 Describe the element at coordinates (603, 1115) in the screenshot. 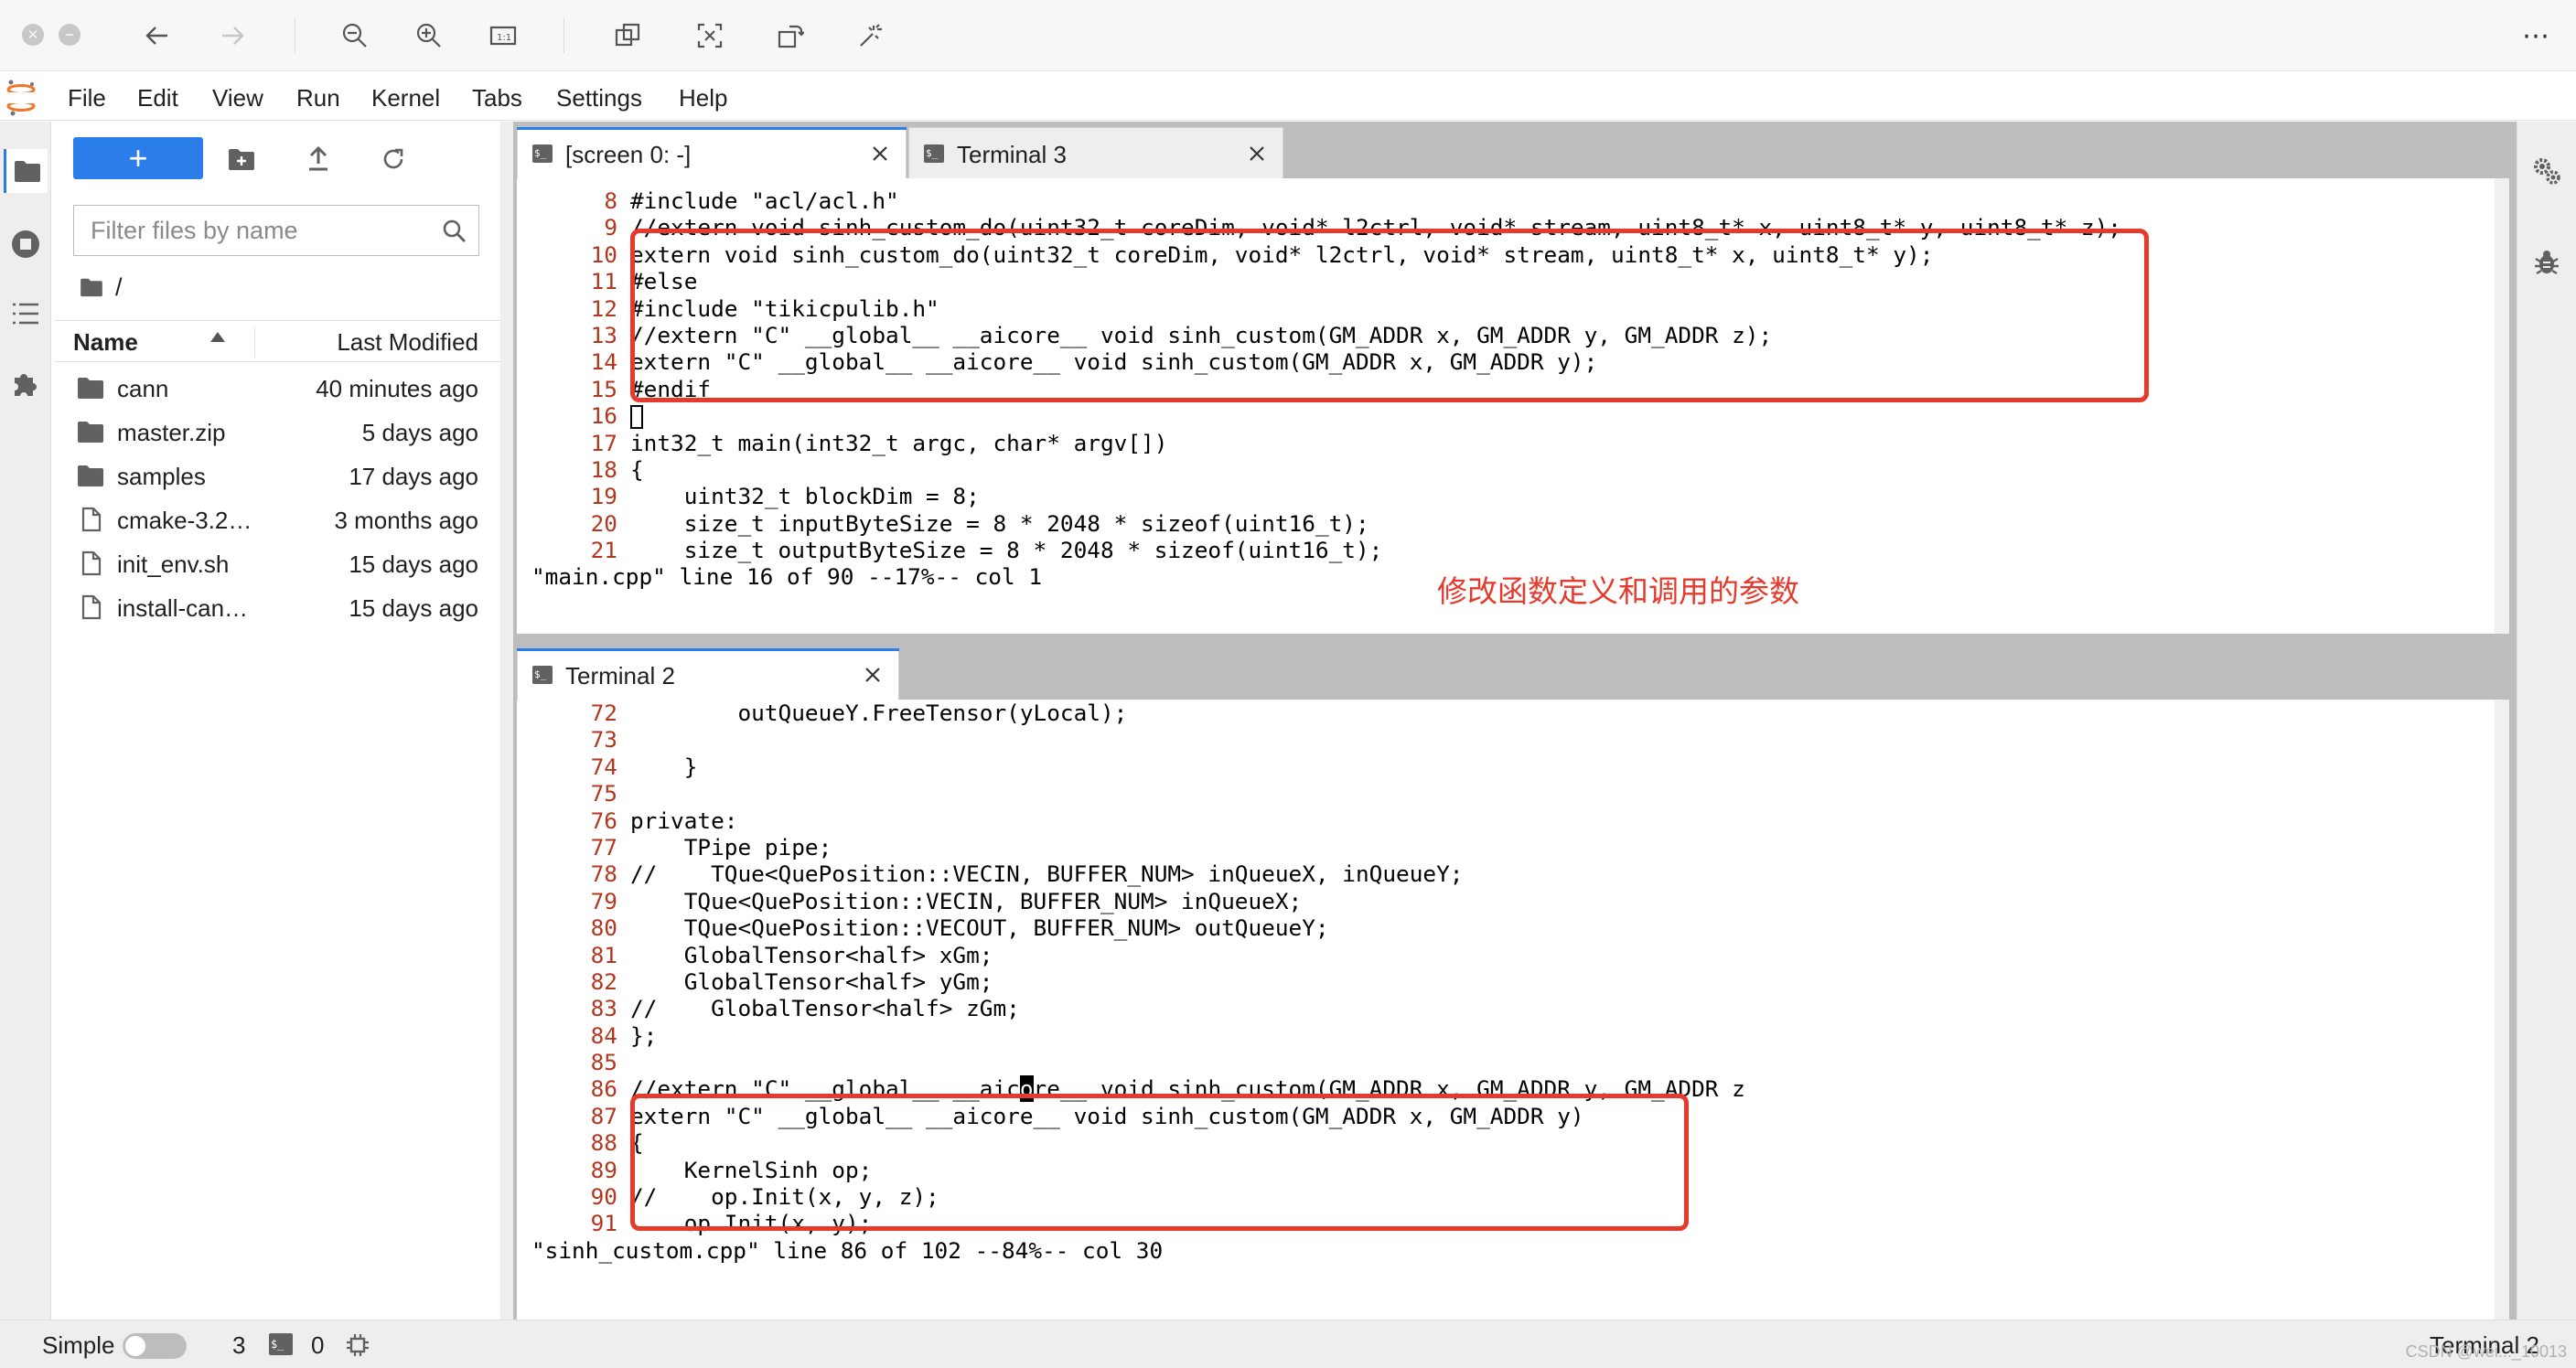

I see `line-number: 87` at that location.